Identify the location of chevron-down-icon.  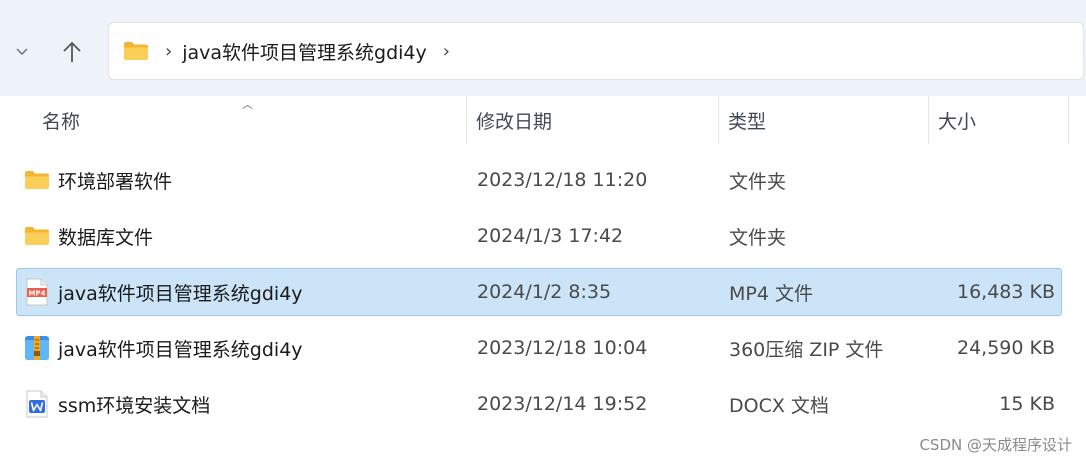
(22, 51).